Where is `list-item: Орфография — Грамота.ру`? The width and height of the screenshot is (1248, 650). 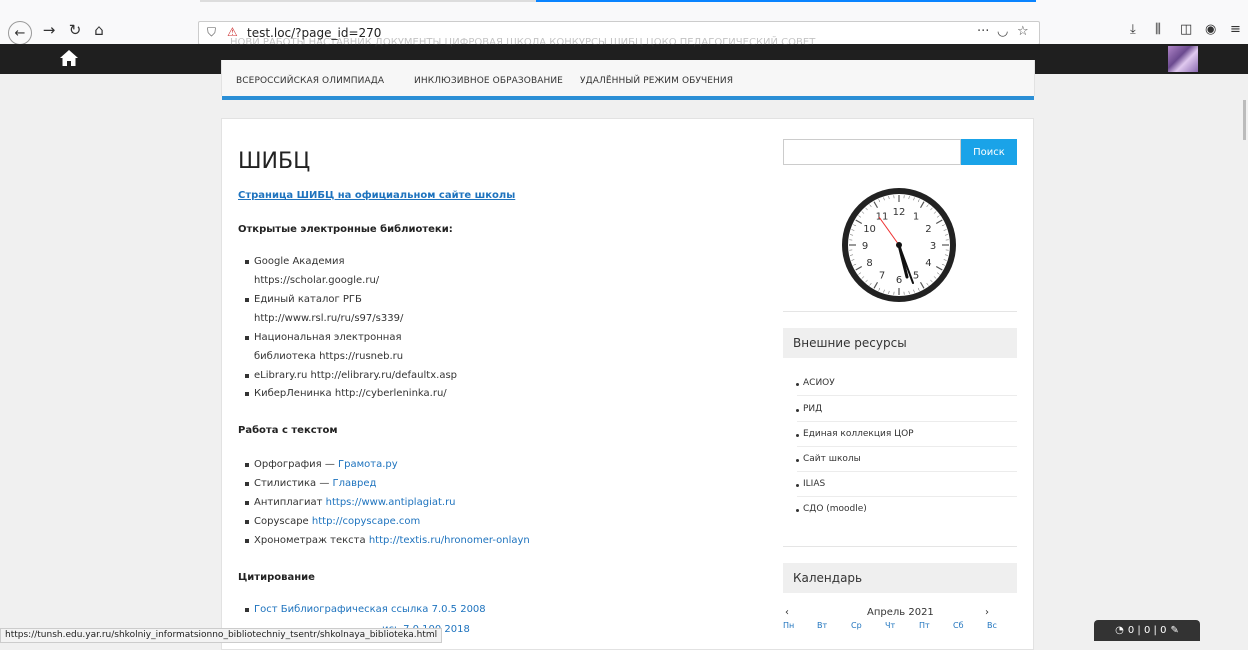
list-item: Орфография — Грамота.ру is located at coordinates (326, 465).